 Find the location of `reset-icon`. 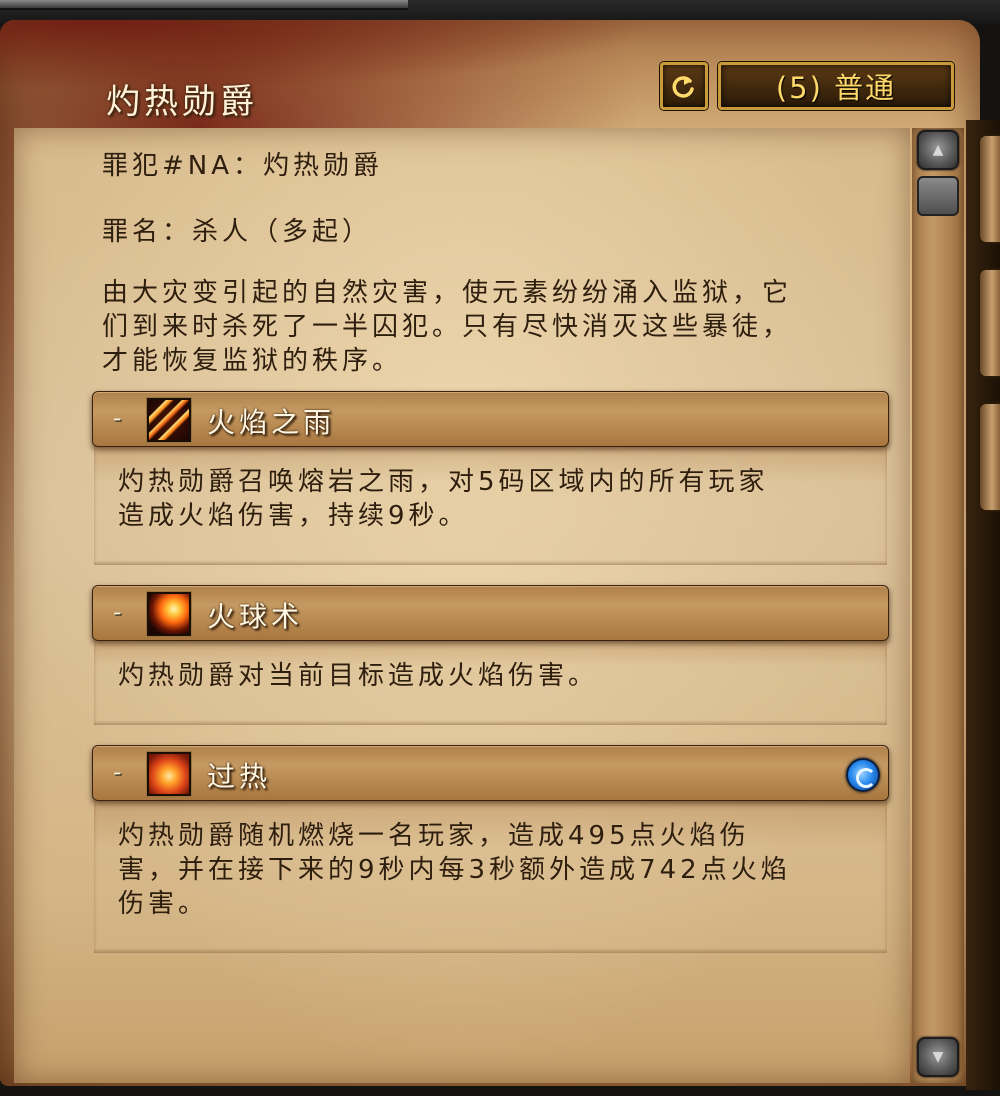

reset-icon is located at coordinates (683, 87).